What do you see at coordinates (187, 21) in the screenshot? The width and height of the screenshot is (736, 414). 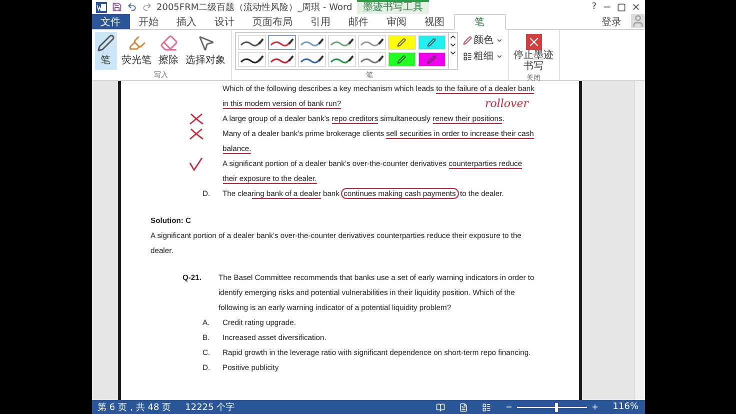 I see `ribbon-tab: 插入` at bounding box center [187, 21].